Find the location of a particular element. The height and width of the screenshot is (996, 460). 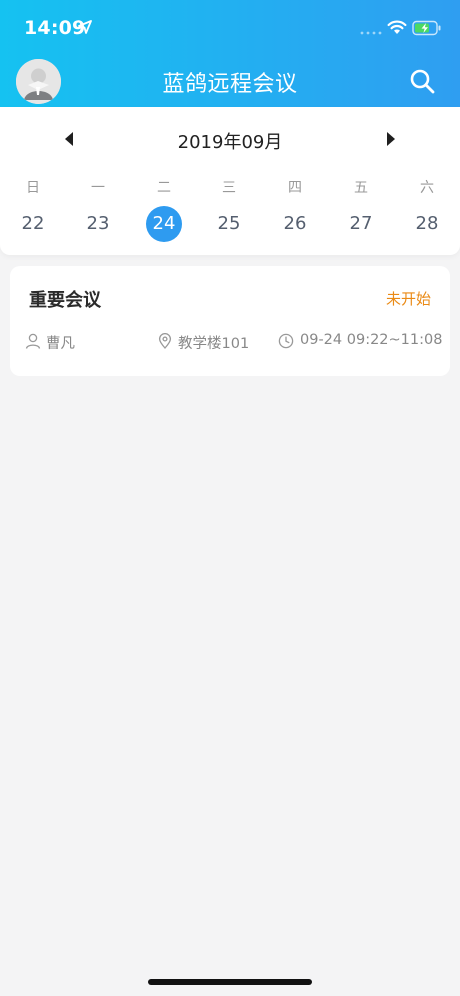

header-bar: 14:09 蓝鸽远程会议 is located at coordinates (230, 53).